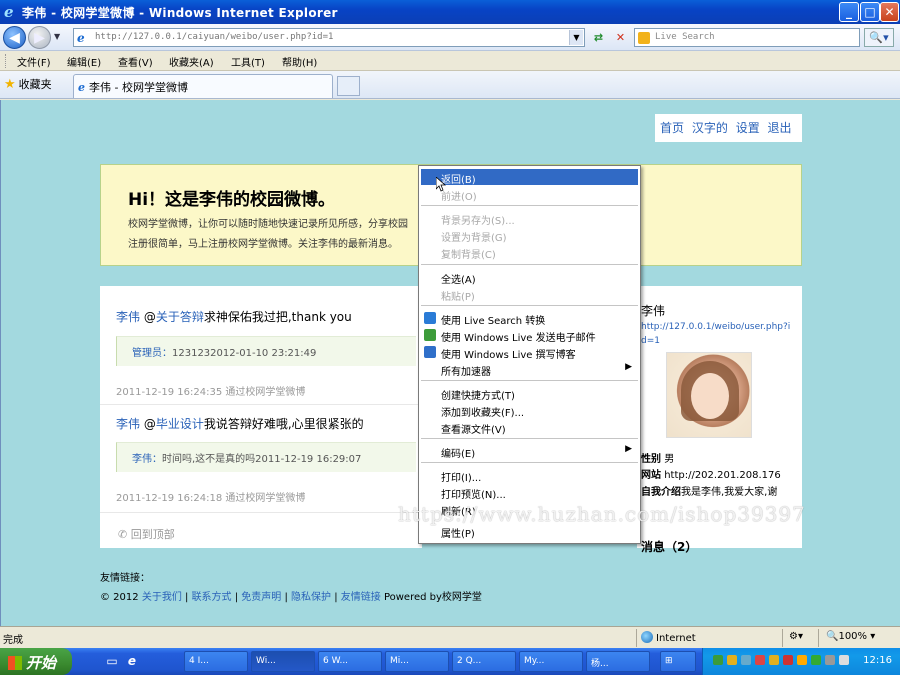 The height and width of the screenshot is (675, 900). I want to click on menu-tools: 工具(T), so click(248, 61).